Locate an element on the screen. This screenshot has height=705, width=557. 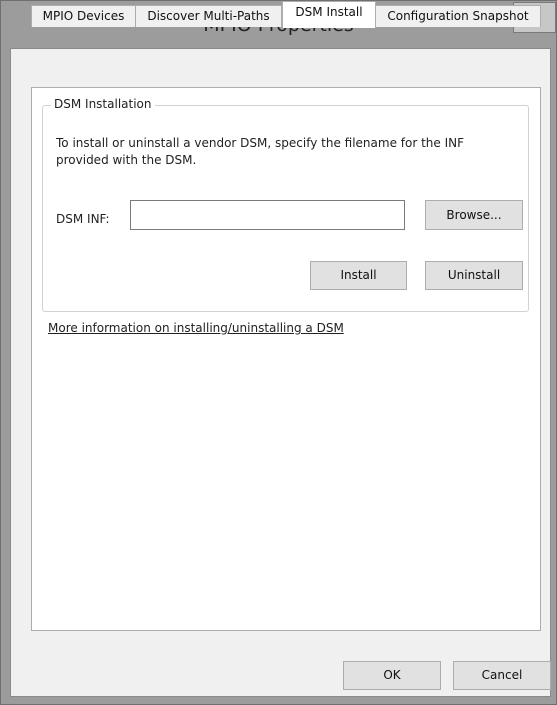
dsm-inf-label: DSM INF: is located at coordinates (83, 219).